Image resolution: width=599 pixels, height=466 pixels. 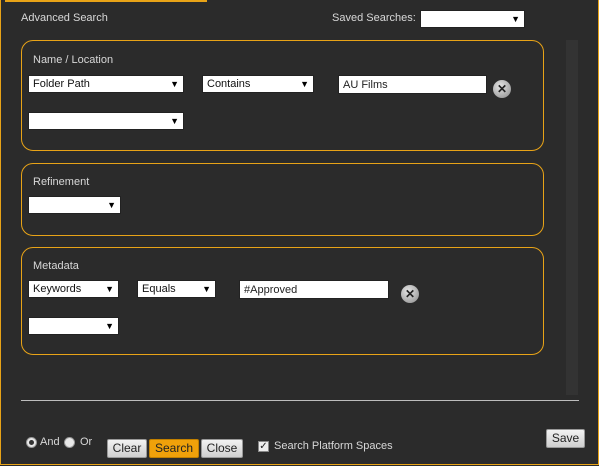 I want to click on name-location-title: Name / Location, so click(x=73, y=60).